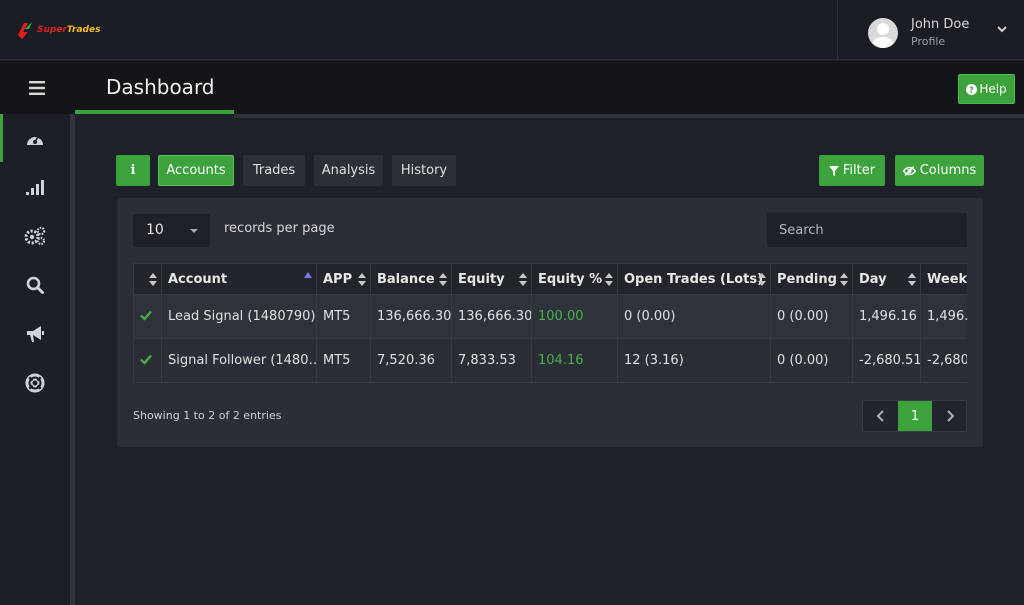 The height and width of the screenshot is (605, 1024). I want to click on day-cell: -2,680.51, so click(886, 360).